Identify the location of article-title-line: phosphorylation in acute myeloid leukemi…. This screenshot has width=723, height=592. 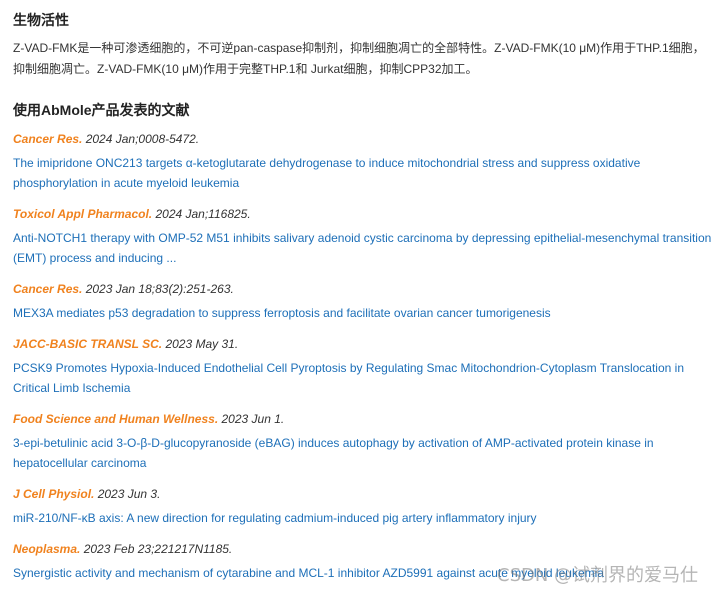
(126, 183).